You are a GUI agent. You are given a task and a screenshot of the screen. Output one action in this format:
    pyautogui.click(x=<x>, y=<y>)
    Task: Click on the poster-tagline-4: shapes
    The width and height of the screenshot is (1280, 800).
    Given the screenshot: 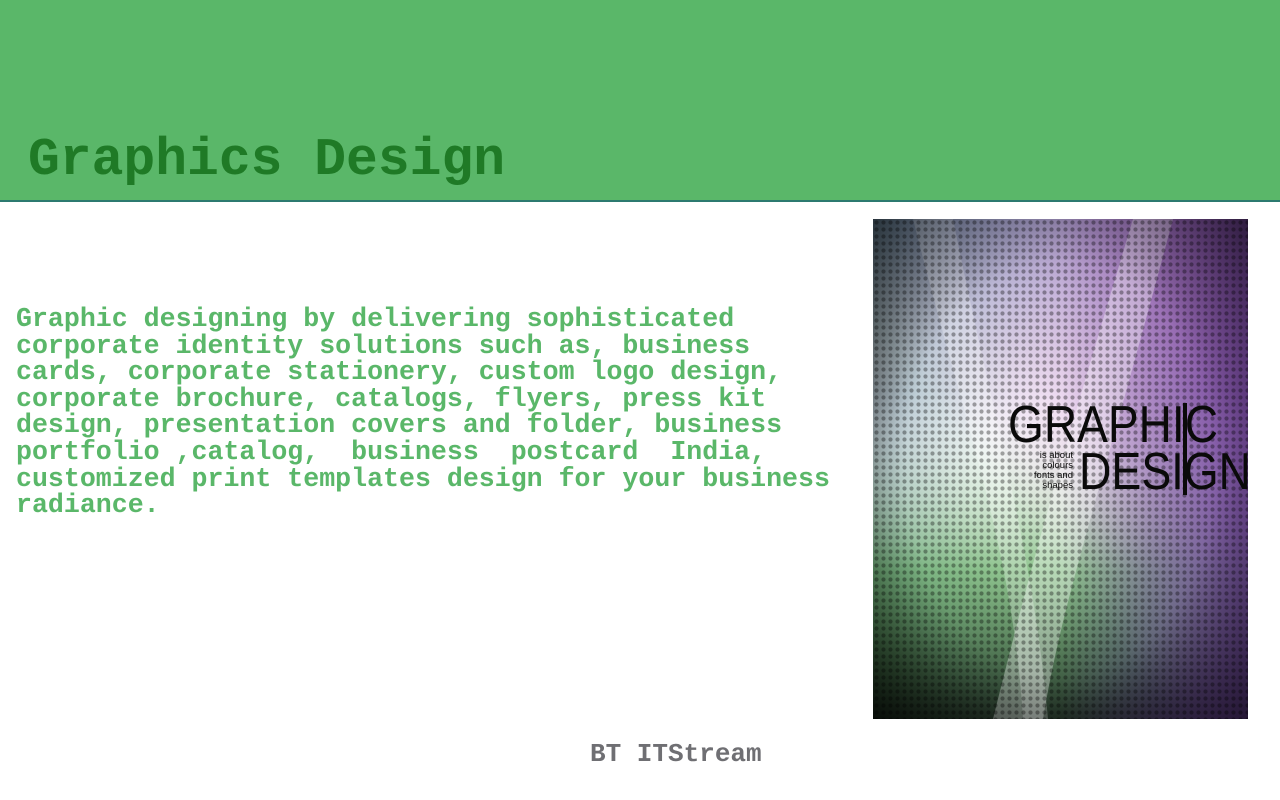 What is the action you would take?
    pyautogui.click(x=1057, y=485)
    